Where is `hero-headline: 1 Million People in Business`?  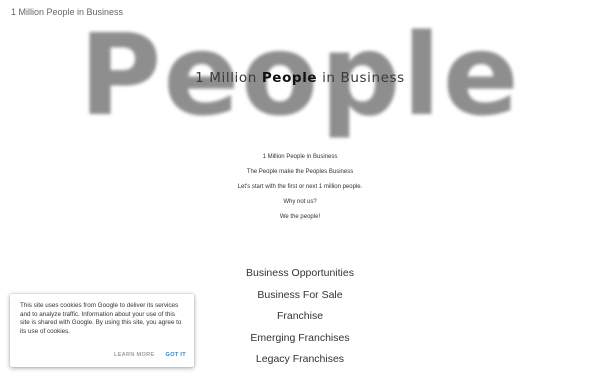 hero-headline: 1 Million People in Business is located at coordinates (300, 78).